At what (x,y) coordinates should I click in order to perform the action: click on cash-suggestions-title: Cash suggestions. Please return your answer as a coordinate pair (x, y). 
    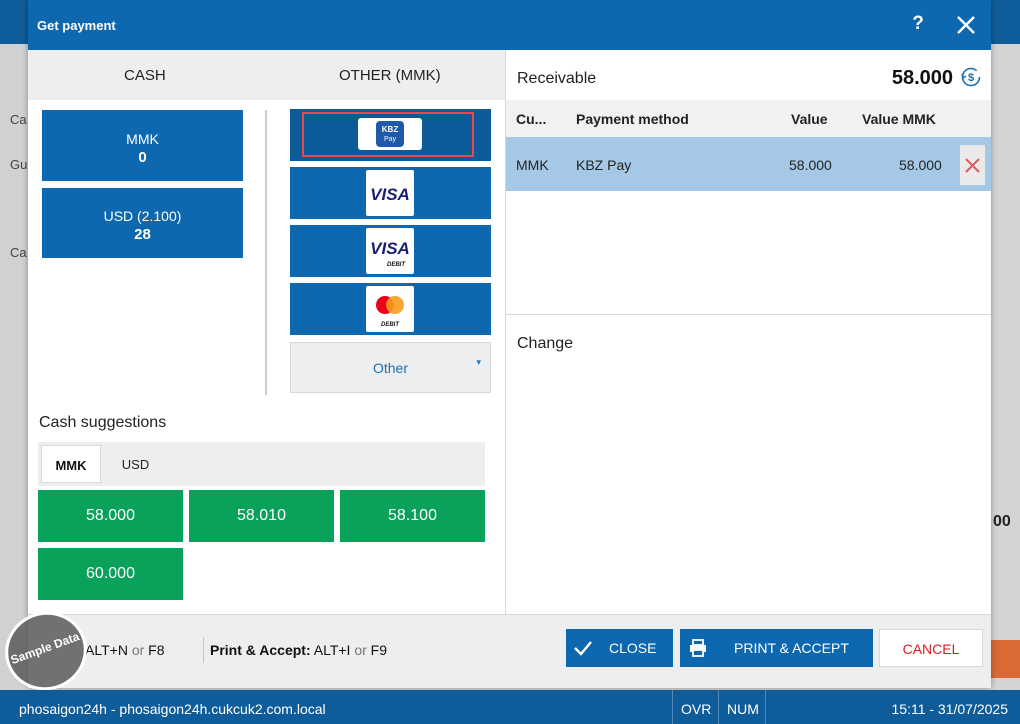
    Looking at the image, I should click on (103, 422).